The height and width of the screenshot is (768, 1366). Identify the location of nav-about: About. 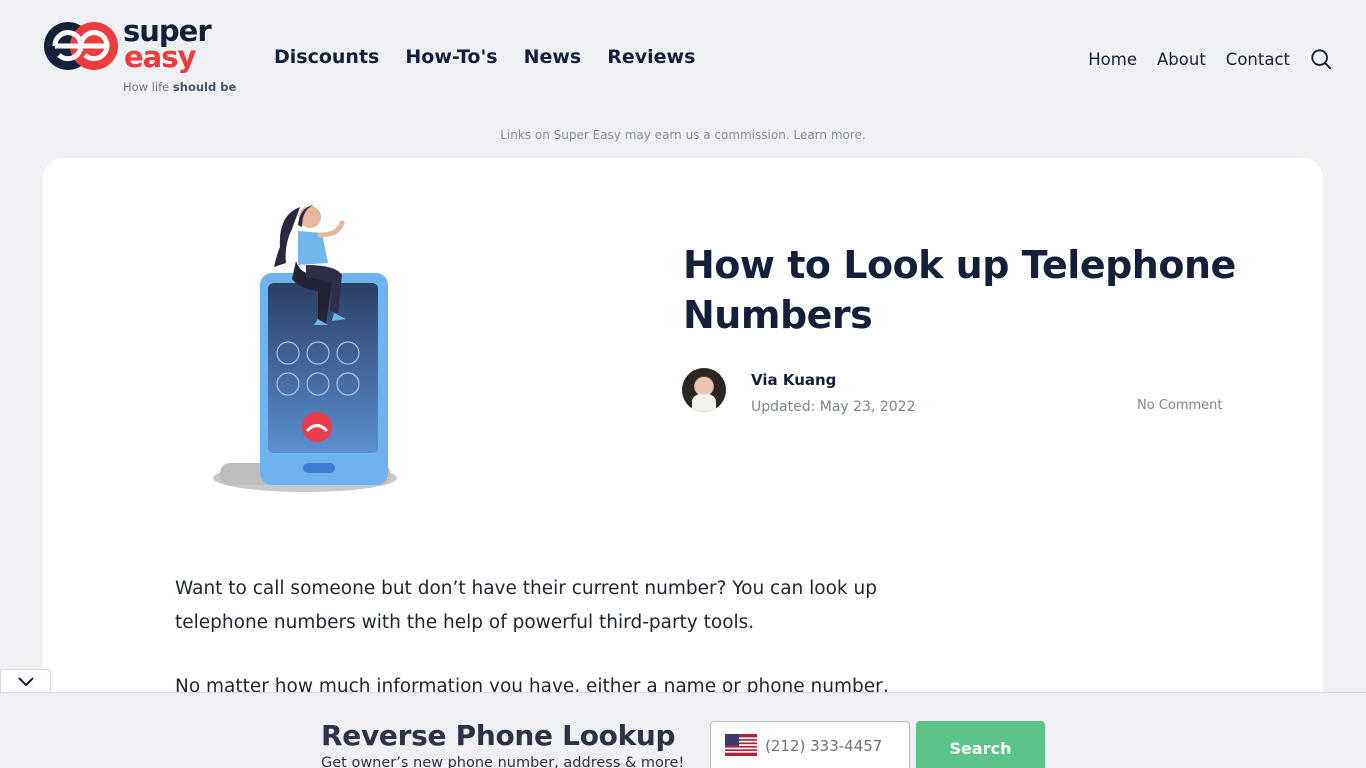
(1181, 59).